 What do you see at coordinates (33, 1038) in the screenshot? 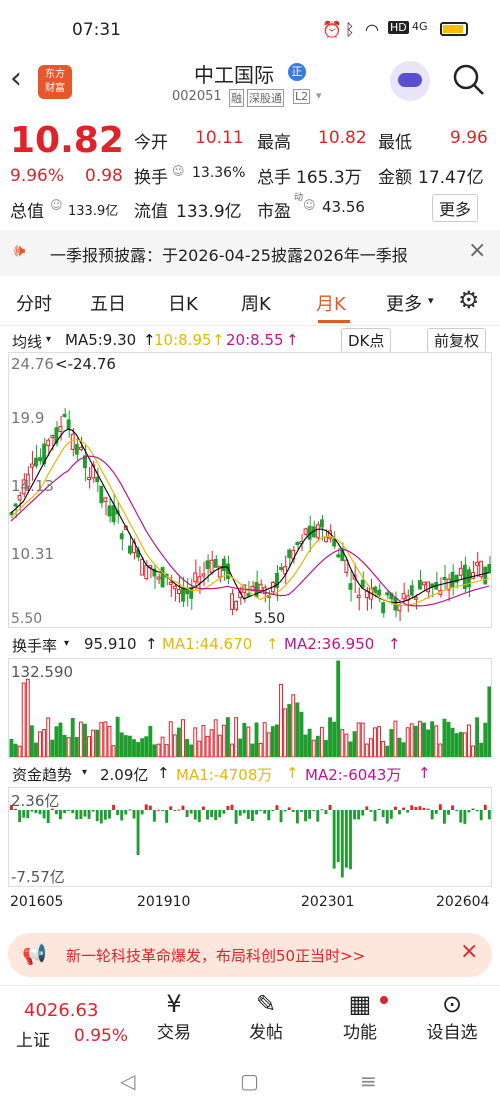
I see `index-name: 上证` at bounding box center [33, 1038].